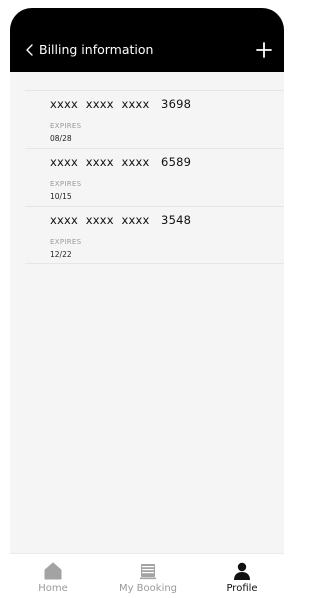 This screenshot has width=320, height=598. What do you see at coordinates (147, 40) in the screenshot?
I see `app-header: Billing information` at bounding box center [147, 40].